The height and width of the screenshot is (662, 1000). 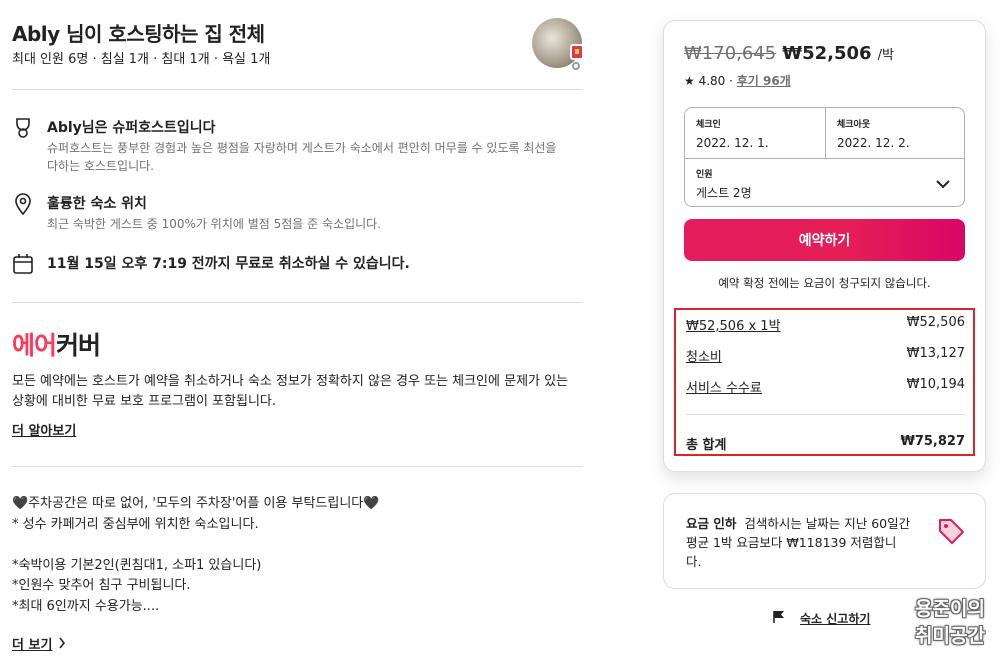 I want to click on per-night-label: /박, so click(x=885, y=55).